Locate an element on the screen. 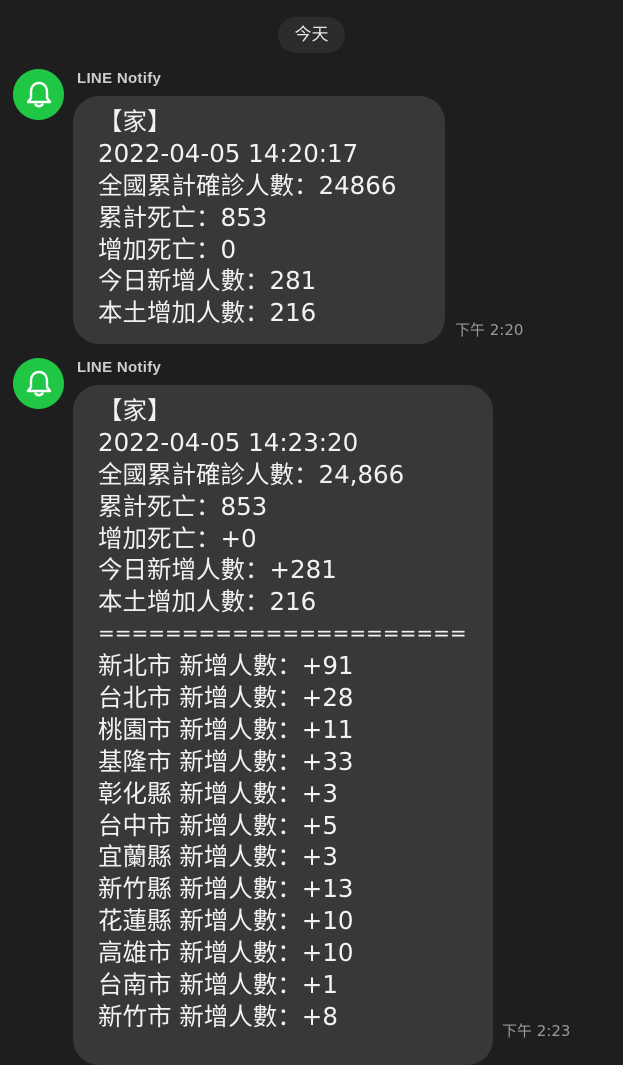  message-line: 全國累計確診人數：24866 is located at coordinates (247, 185).